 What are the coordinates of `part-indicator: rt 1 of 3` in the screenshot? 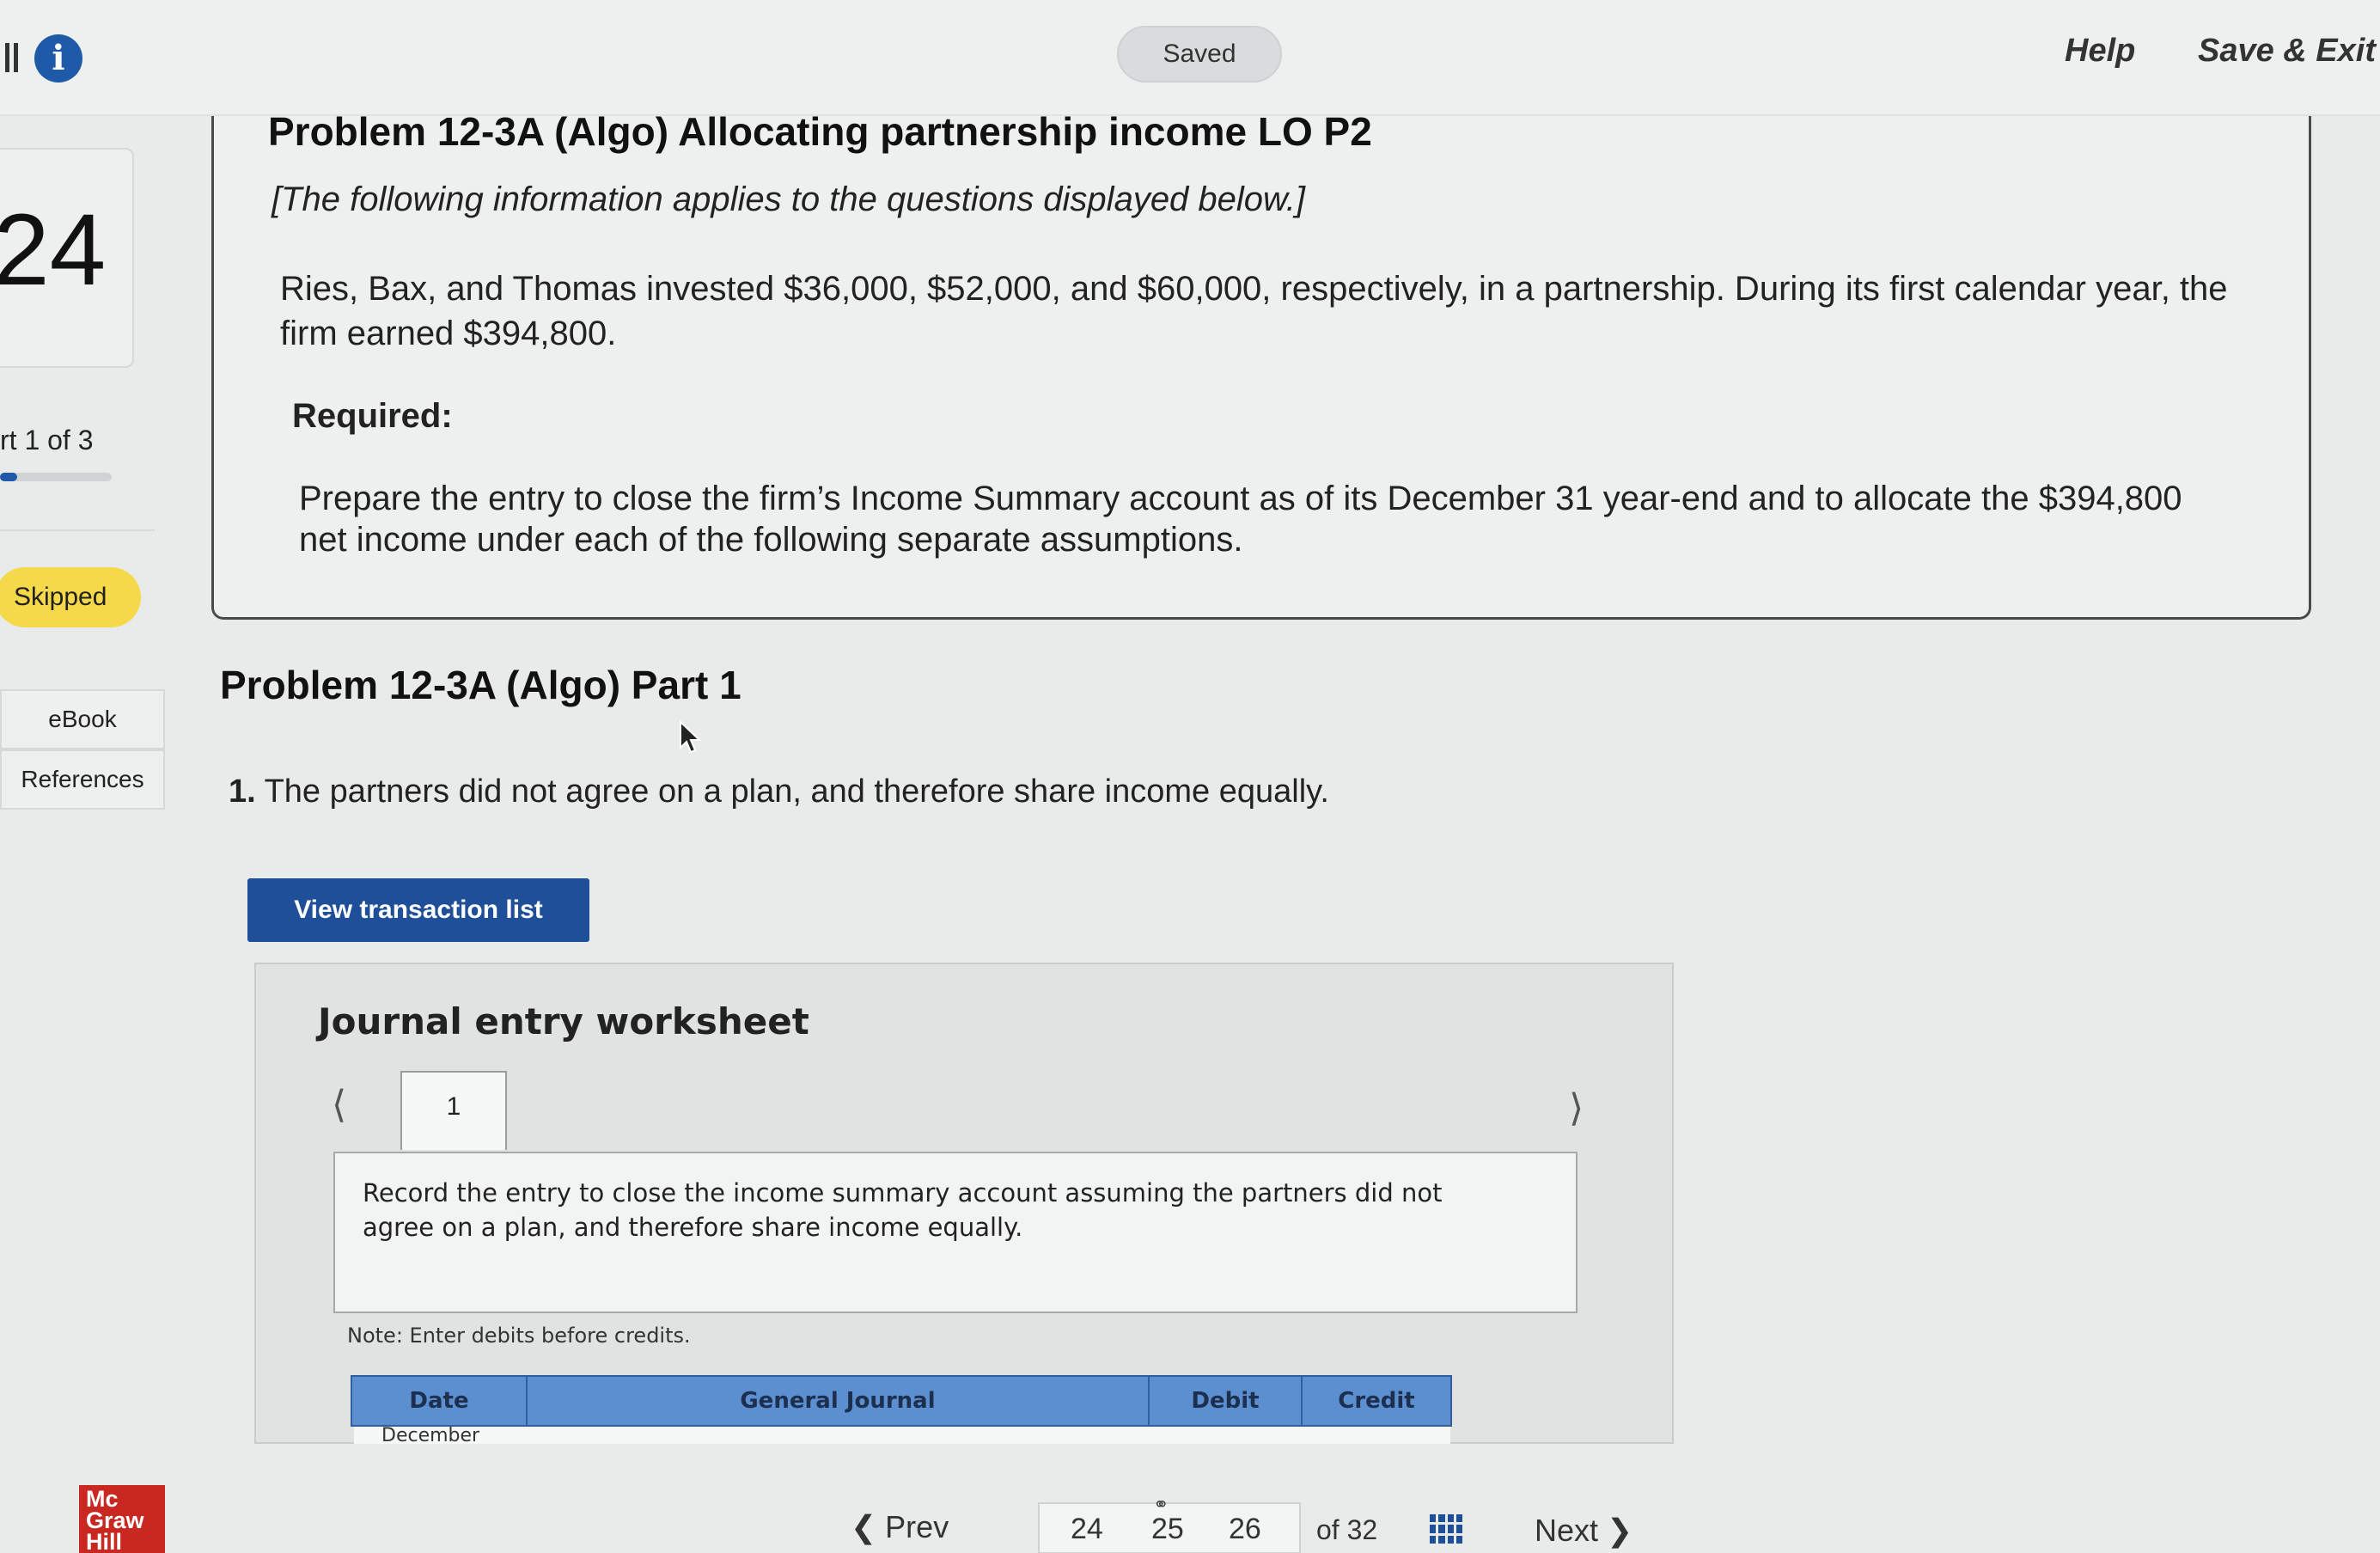 It's located at (47, 441).